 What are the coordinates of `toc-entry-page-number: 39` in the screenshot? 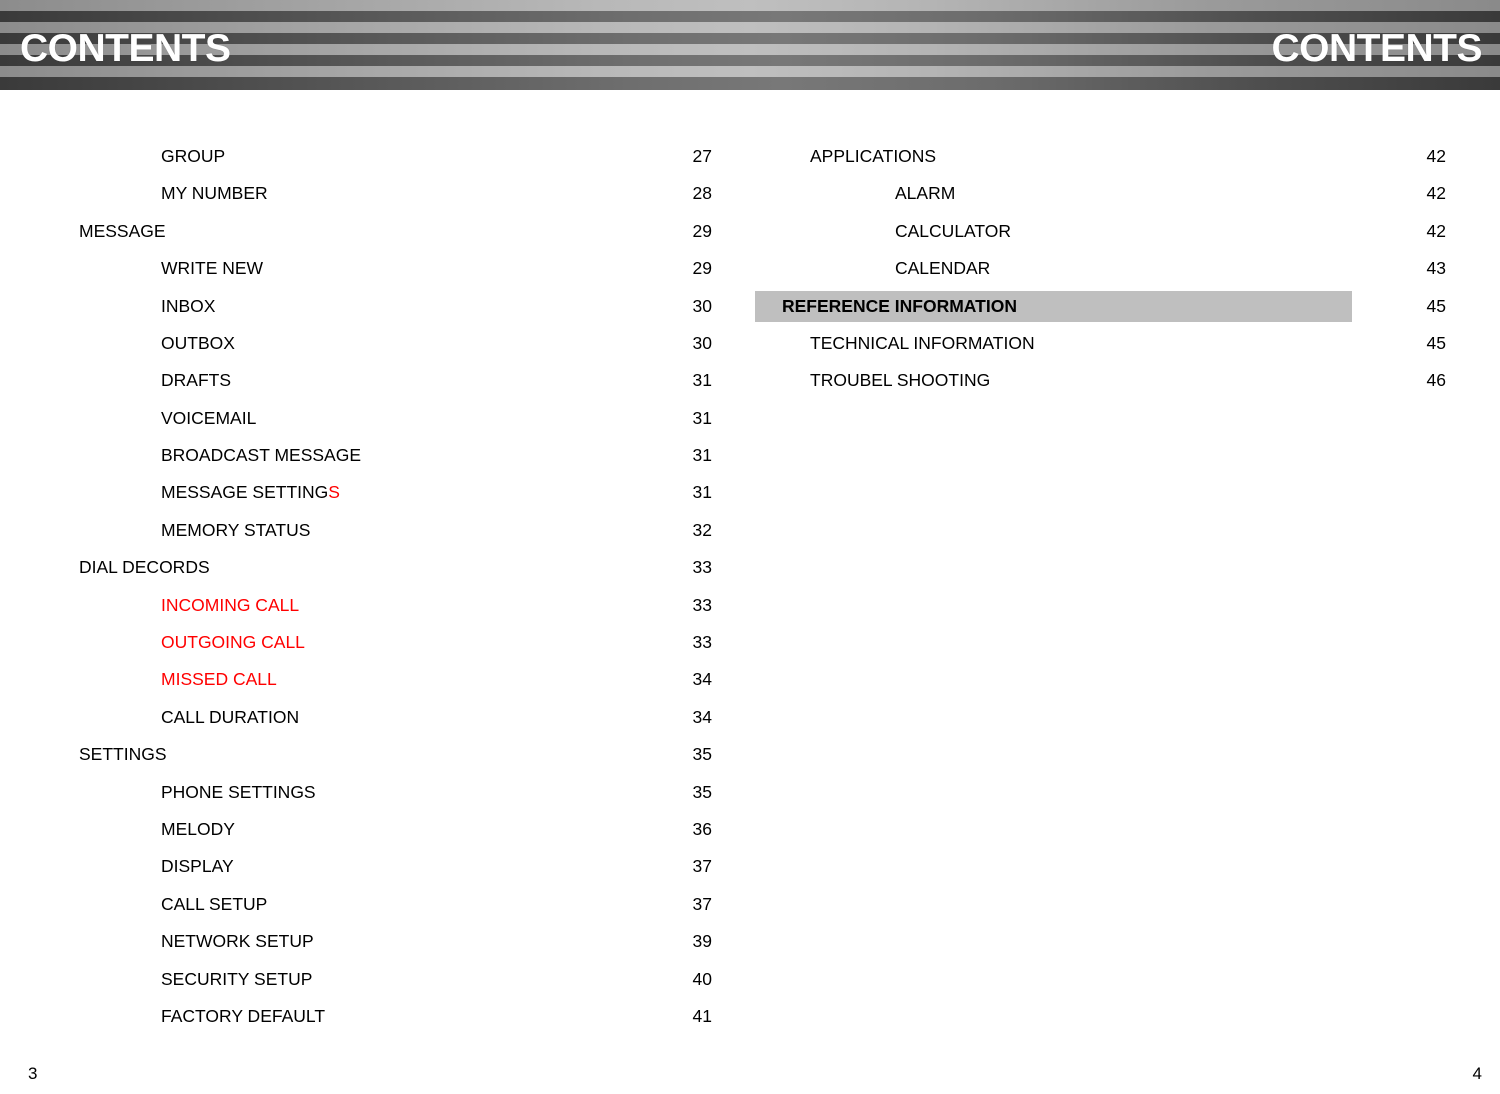 It's located at (702, 941).